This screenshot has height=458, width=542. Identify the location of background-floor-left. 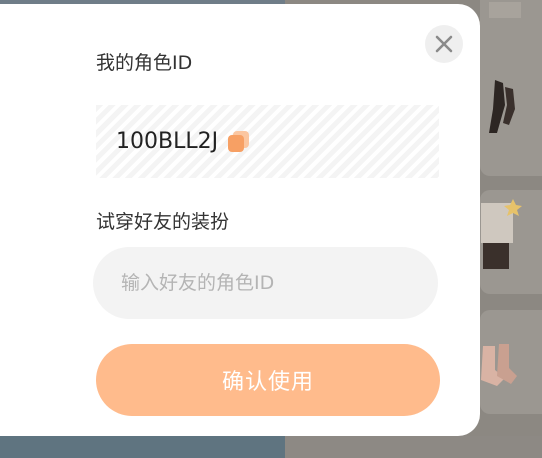
(142, 447).